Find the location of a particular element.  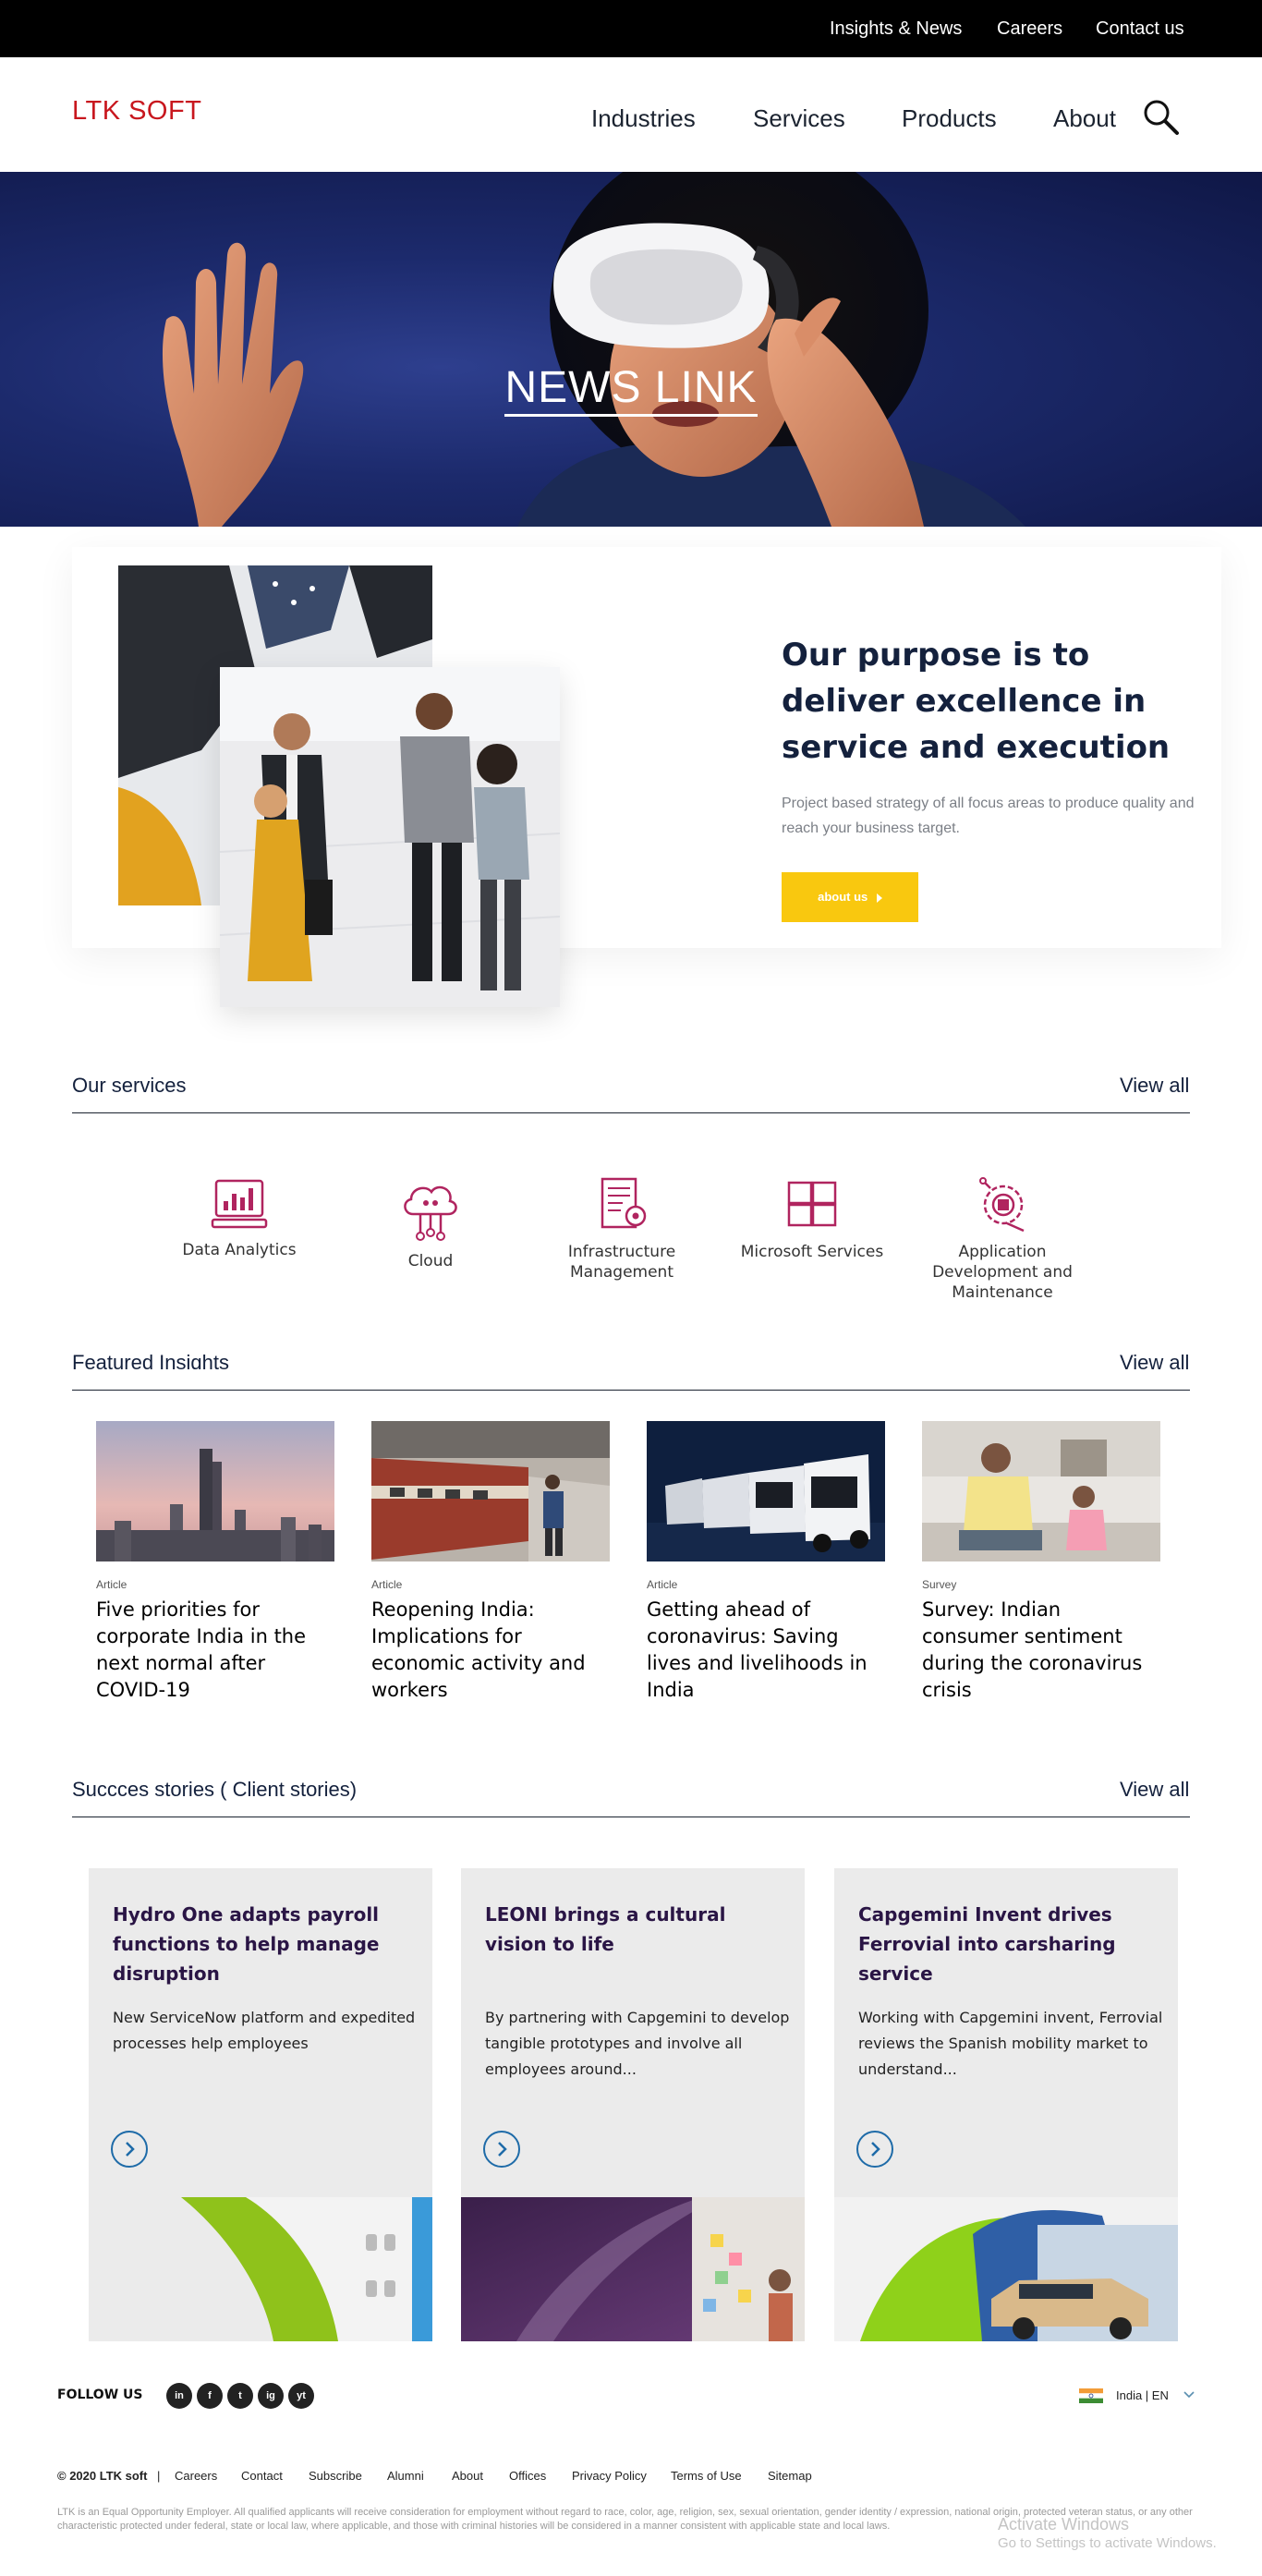

insights-view-all-link: View all is located at coordinates (1155, 1363).